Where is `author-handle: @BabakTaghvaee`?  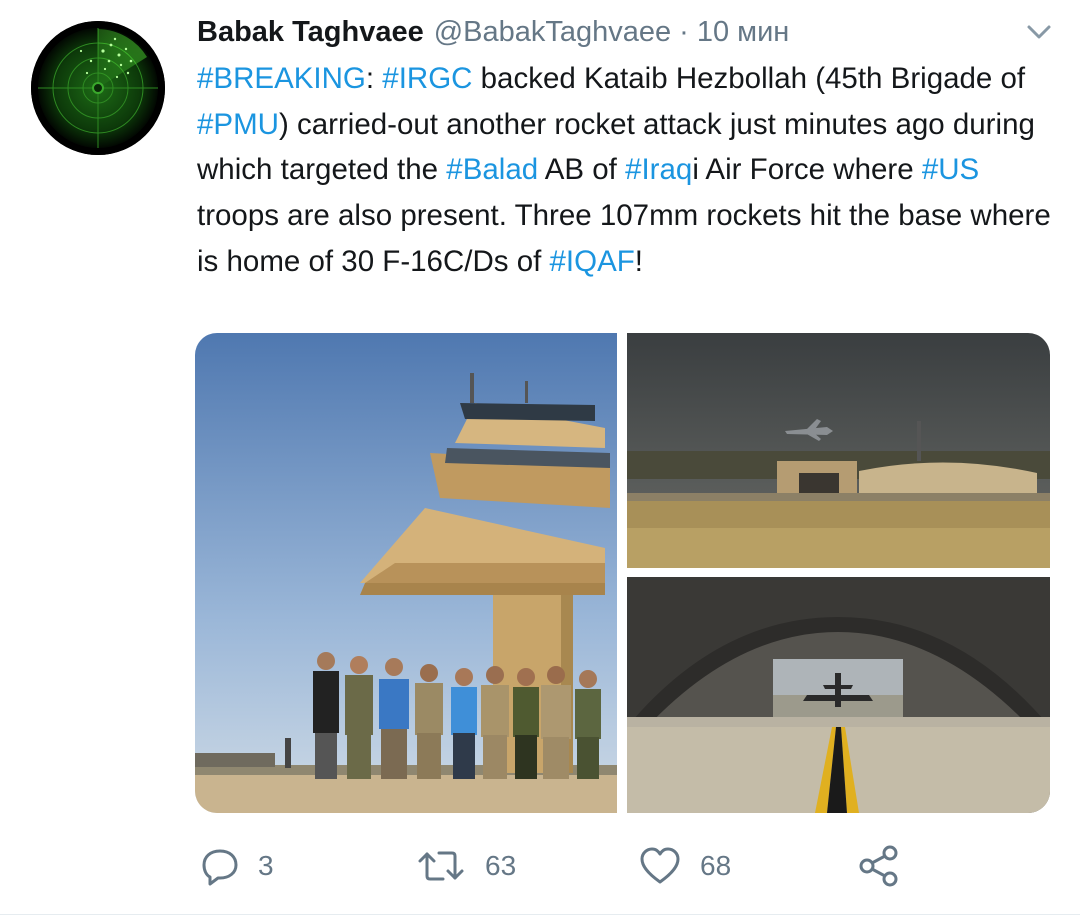 author-handle: @BabakTaghvaee is located at coordinates (552, 32).